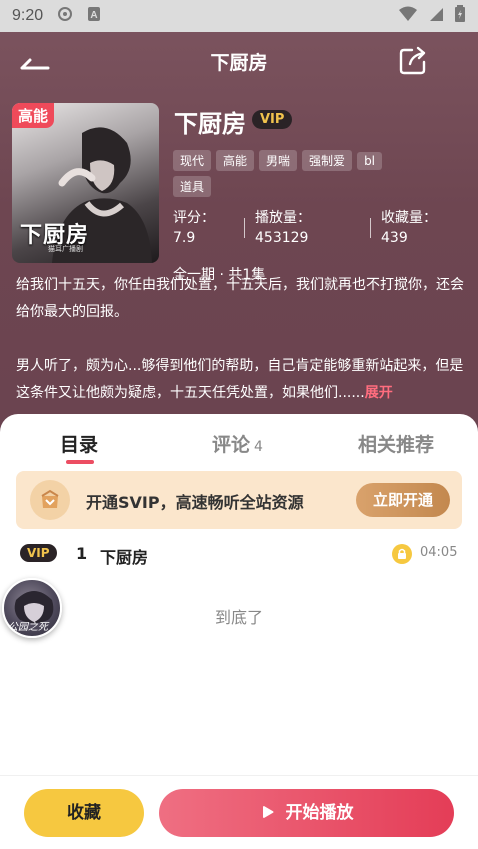  Describe the element at coordinates (370, 161) in the screenshot. I see `tag: bl` at that location.